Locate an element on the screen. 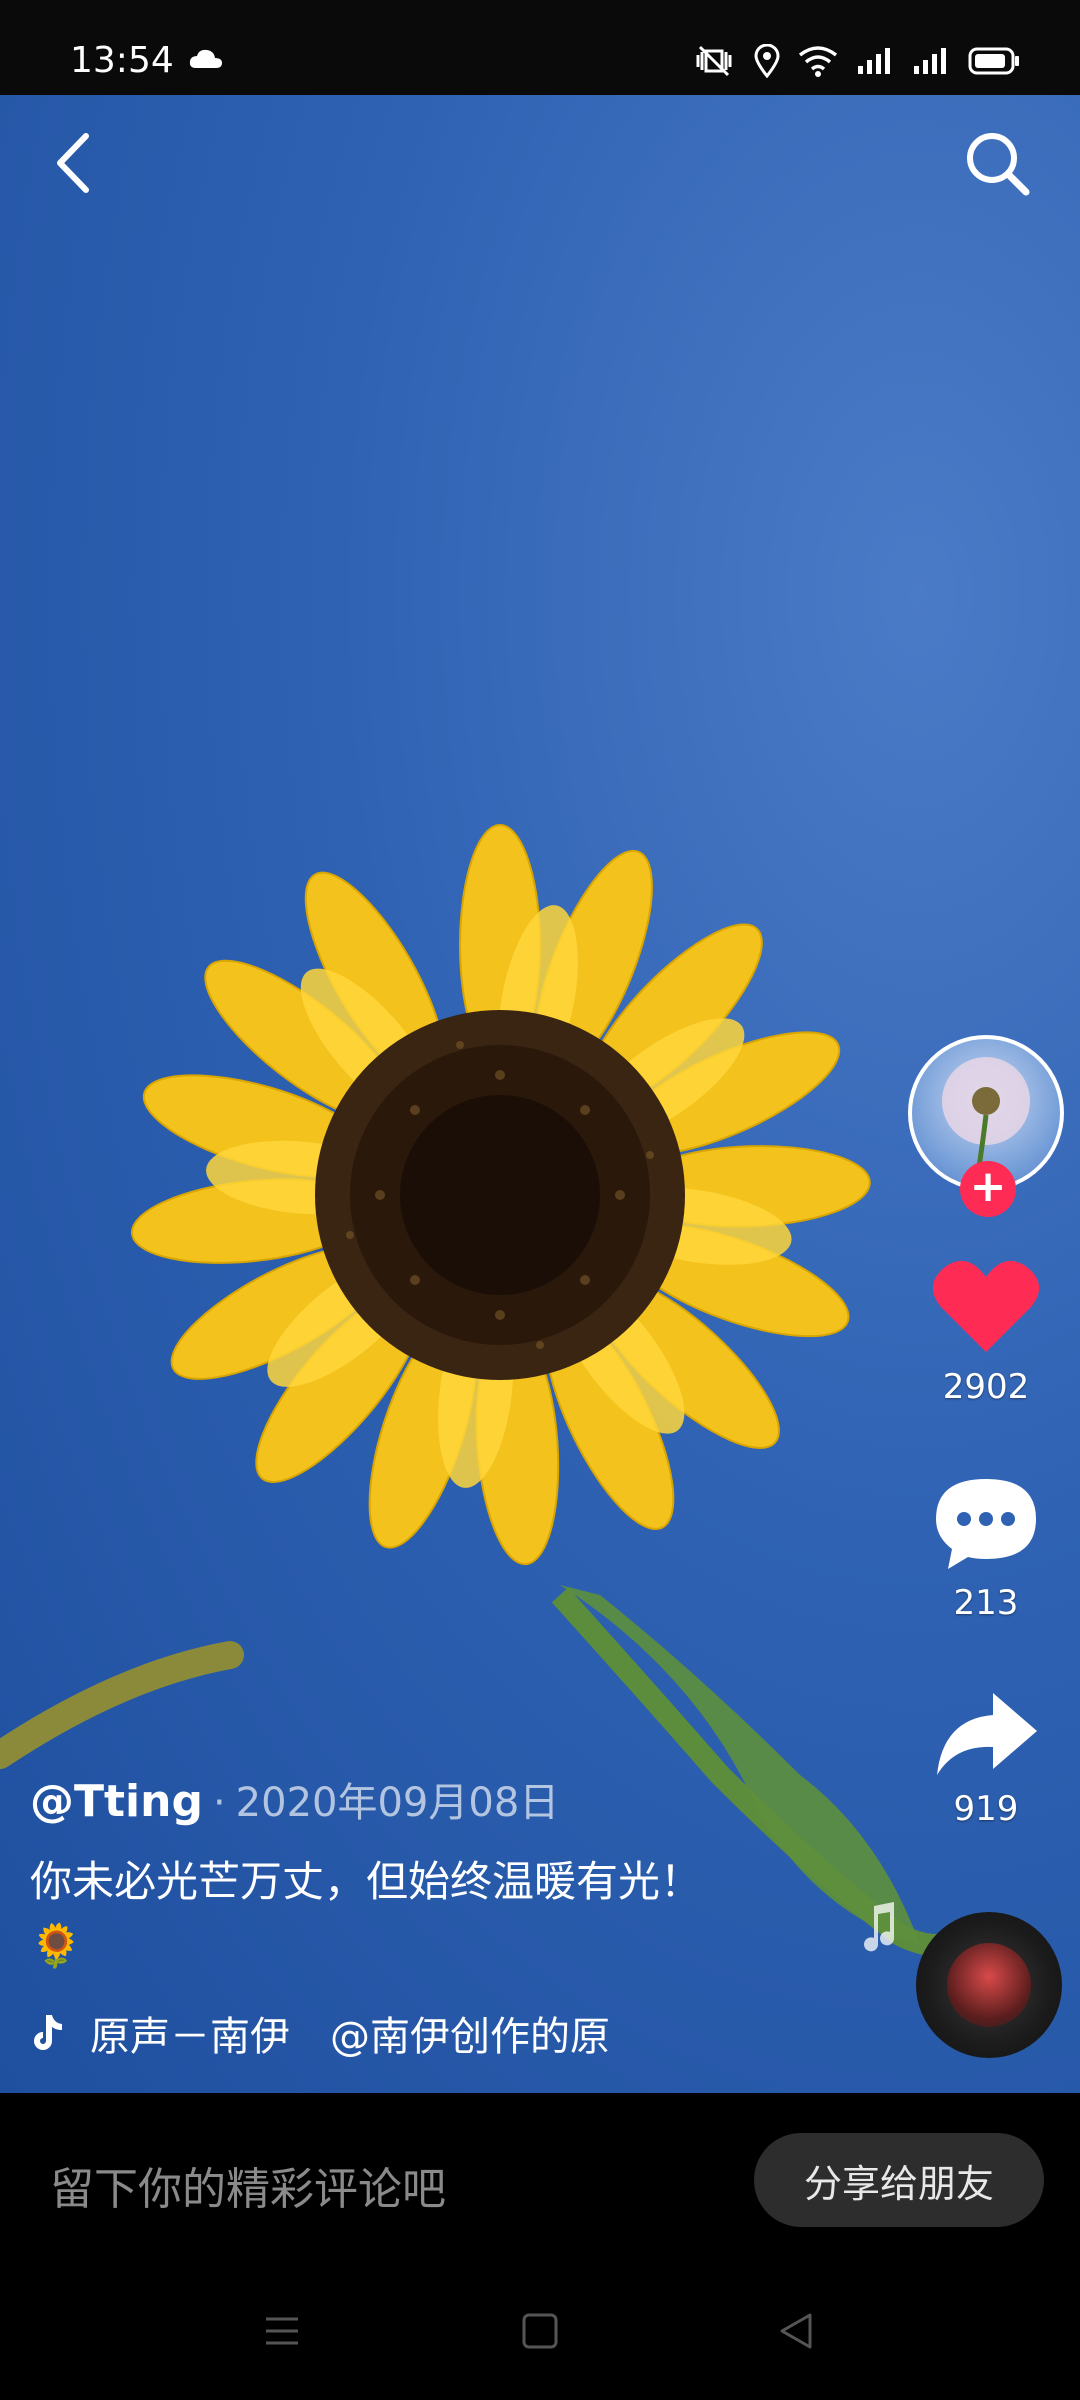 This screenshot has height=2400, width=1080. video-description: 你未必光芒万丈，但始终温暖有光！ 🌻 is located at coordinates (410, 1914).